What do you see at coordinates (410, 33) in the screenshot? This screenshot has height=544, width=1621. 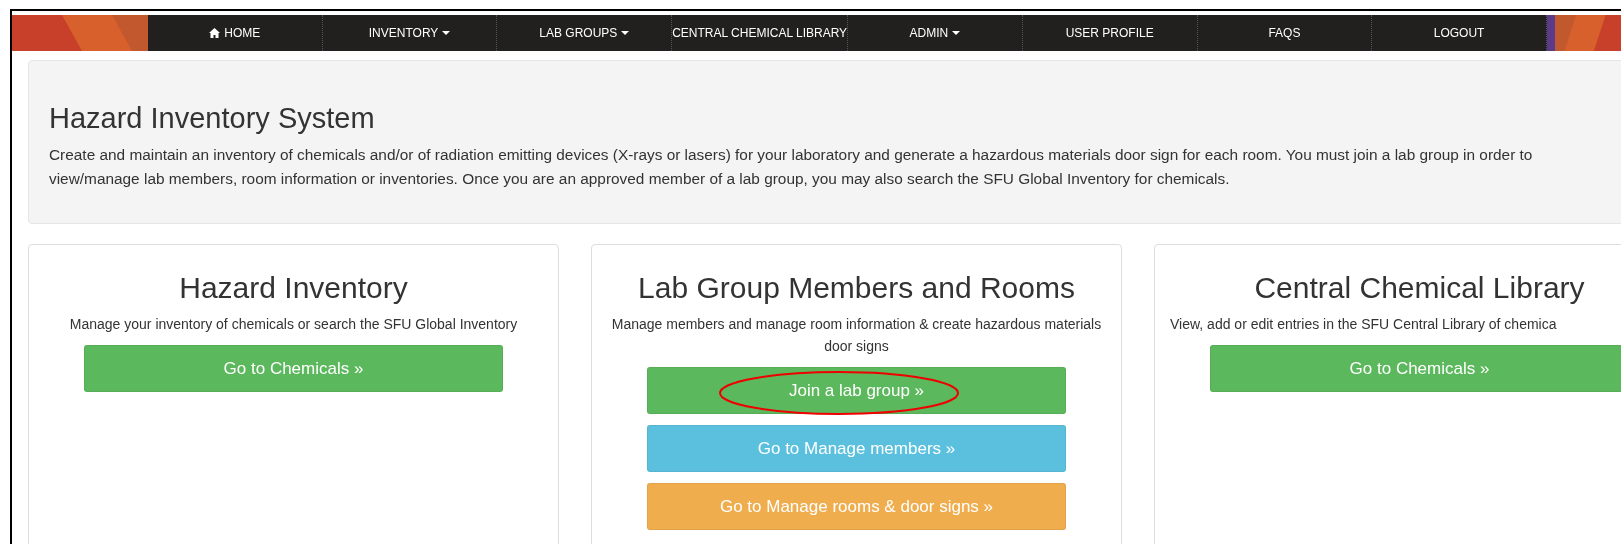 I see `nav-link: INVENTORY` at bounding box center [410, 33].